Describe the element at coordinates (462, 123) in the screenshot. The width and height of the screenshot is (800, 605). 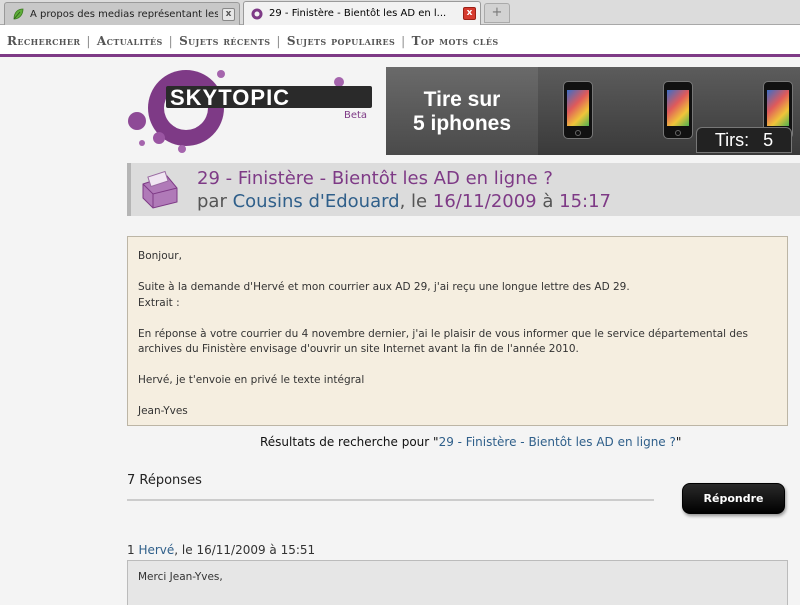
I see `banner-line2: 5 iphones` at that location.